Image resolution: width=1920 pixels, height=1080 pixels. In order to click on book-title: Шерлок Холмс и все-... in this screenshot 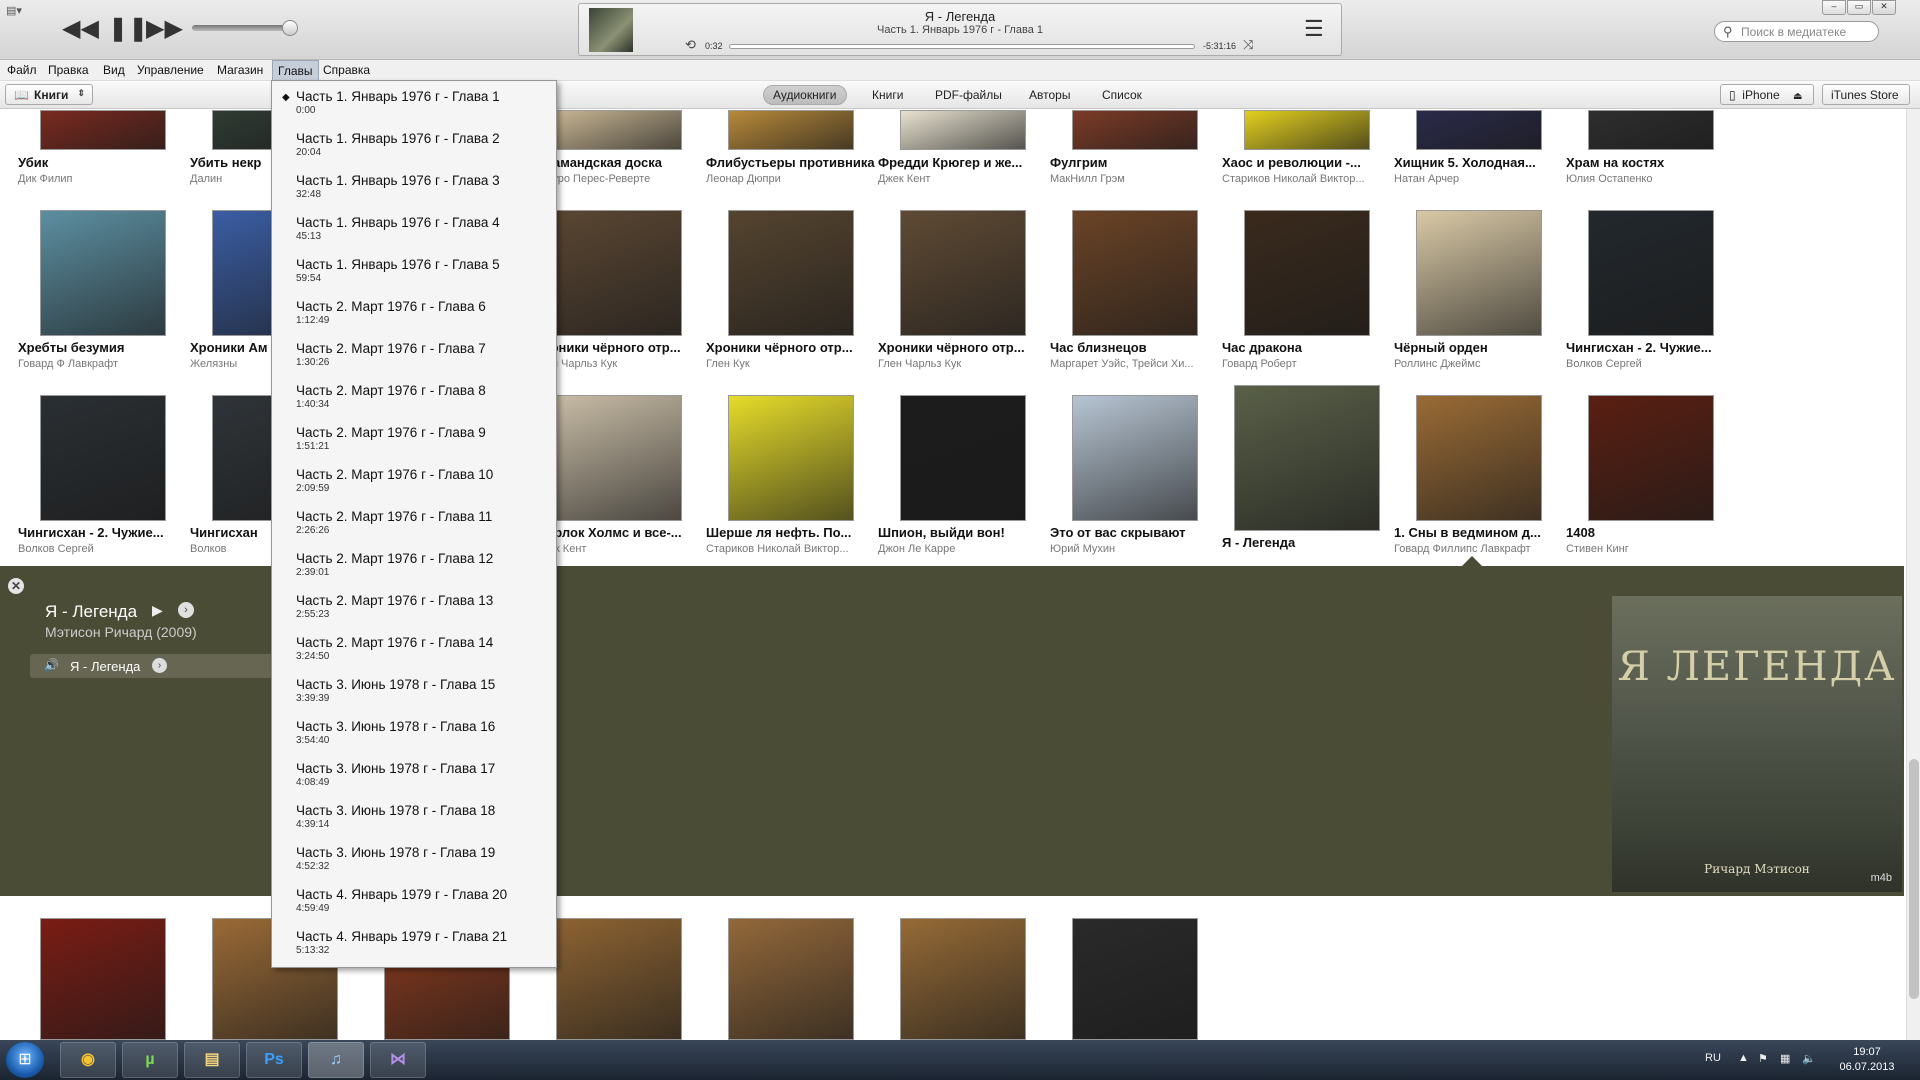, I will do `click(619, 532)`.